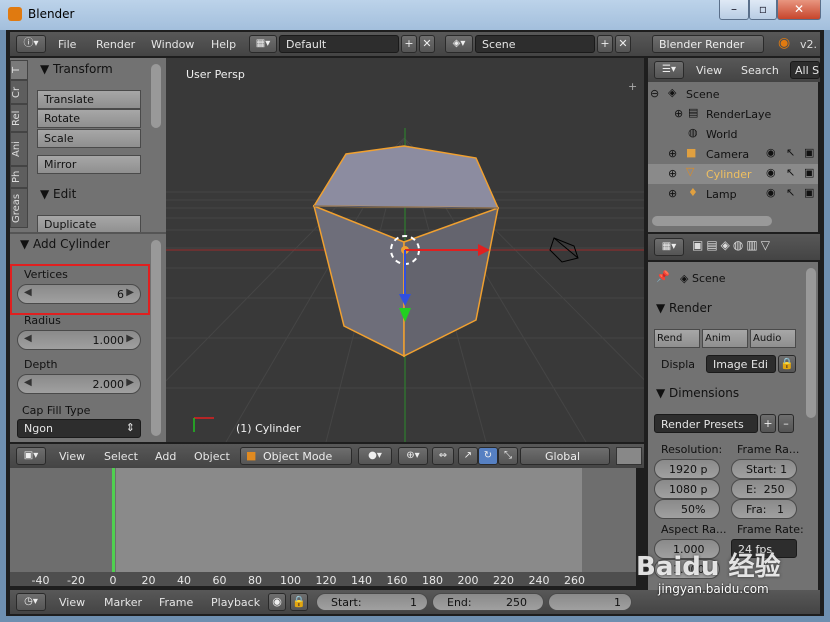 Image resolution: width=830 pixels, height=622 pixels. Describe the element at coordinates (79, 384) in the screenshot. I see `depth-field: ◀ 2.000 ▶` at that location.